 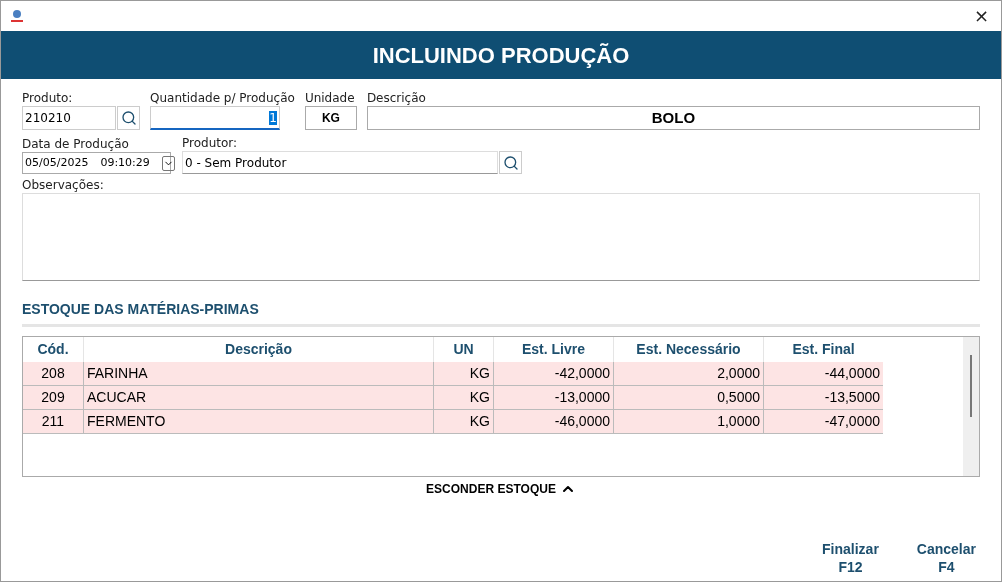 I want to click on field-label: Quantidade p/ Produção, so click(x=222, y=98).